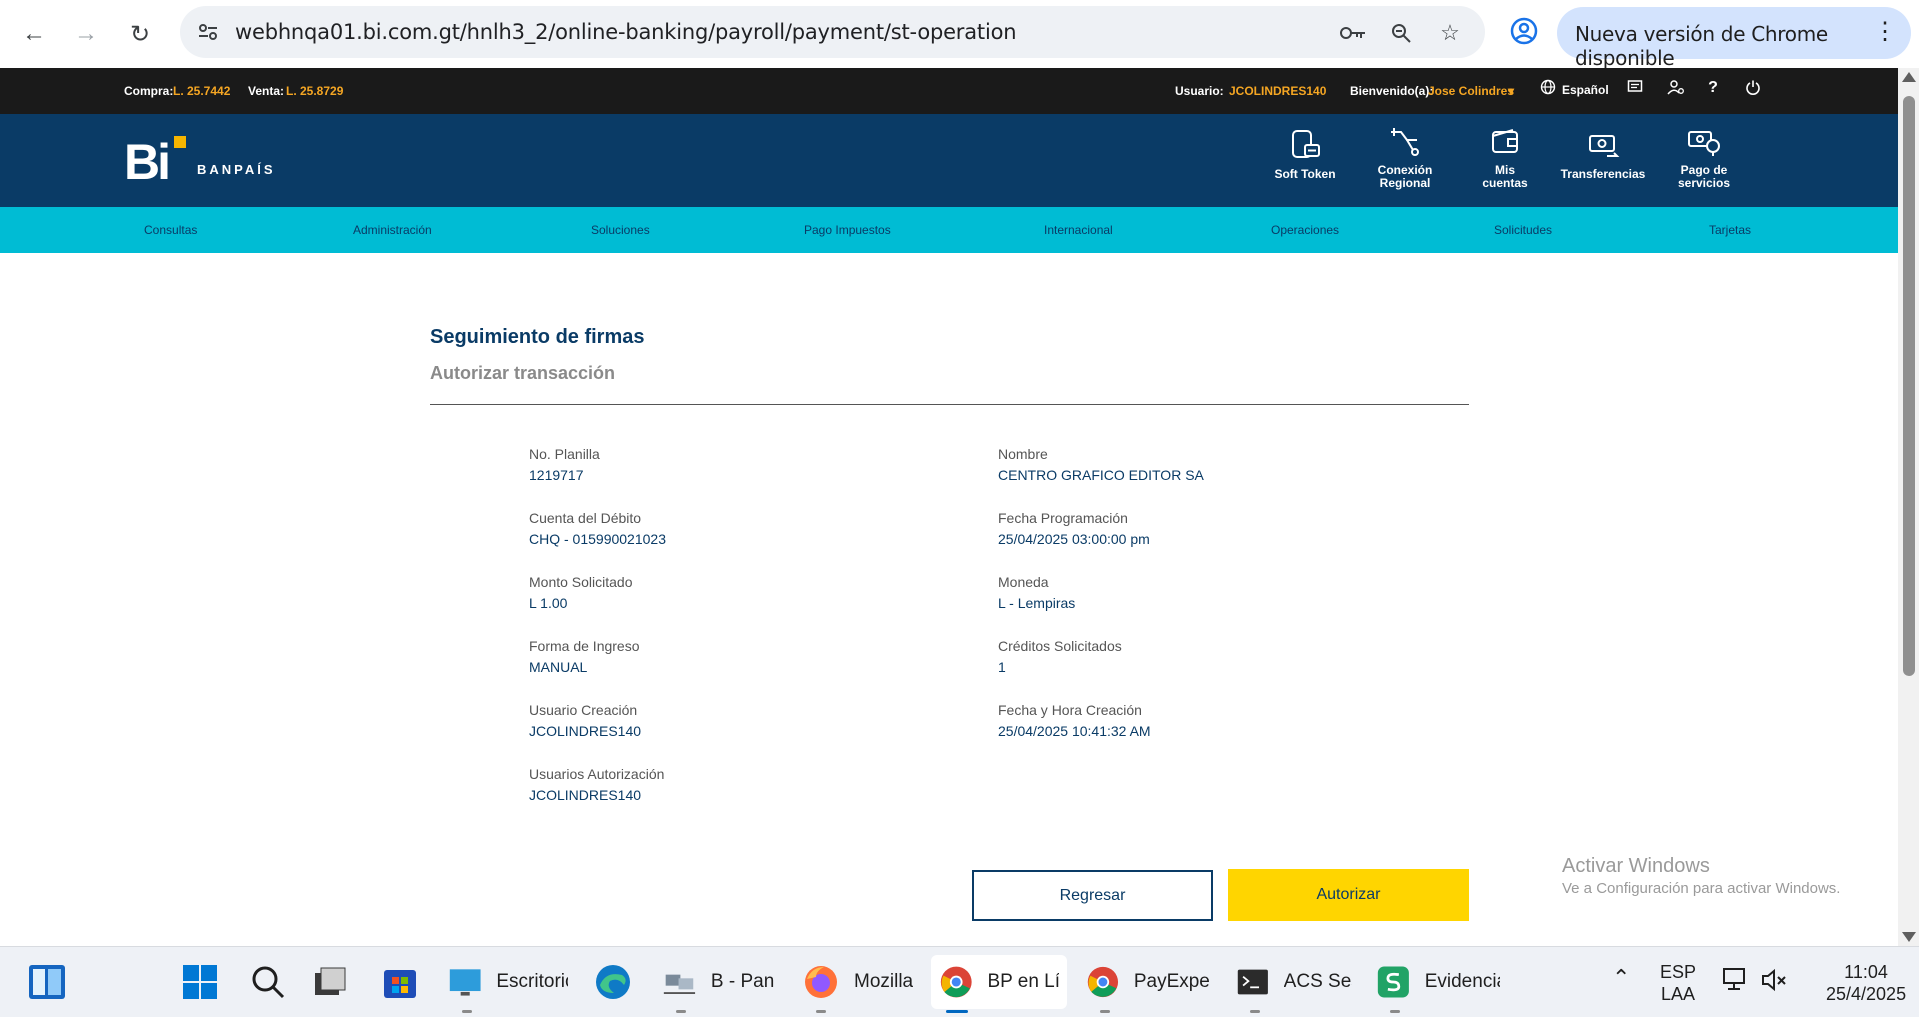  I want to click on taskbar-app-evidencia: Evidencia, so click(1438, 982).